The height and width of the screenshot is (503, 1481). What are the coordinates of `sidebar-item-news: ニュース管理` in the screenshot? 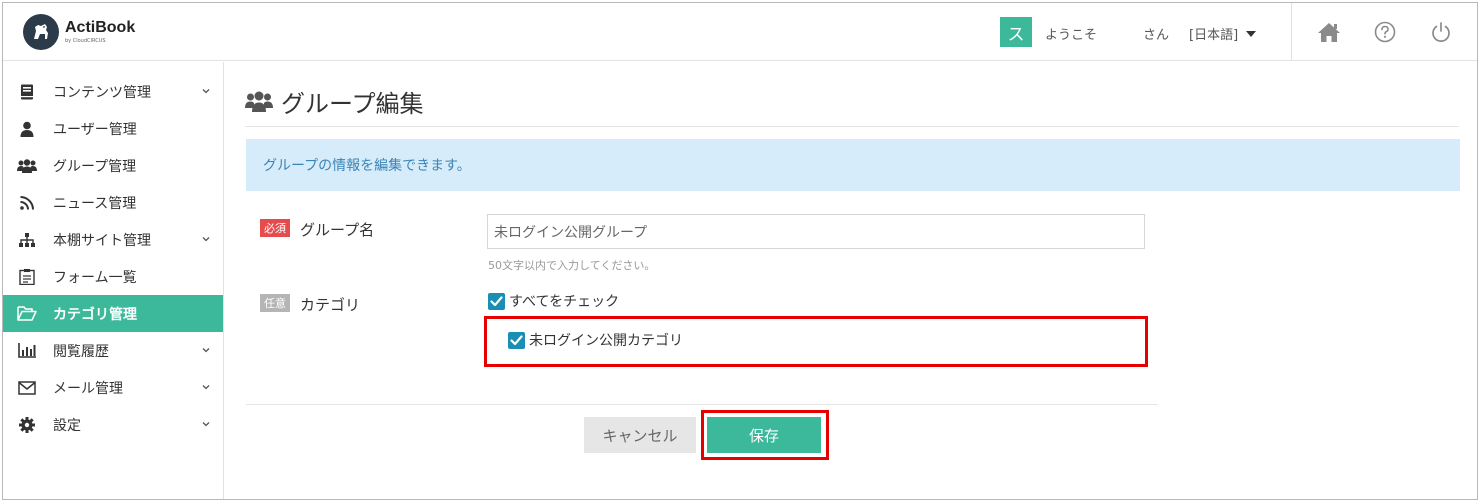 It's located at (113, 202).